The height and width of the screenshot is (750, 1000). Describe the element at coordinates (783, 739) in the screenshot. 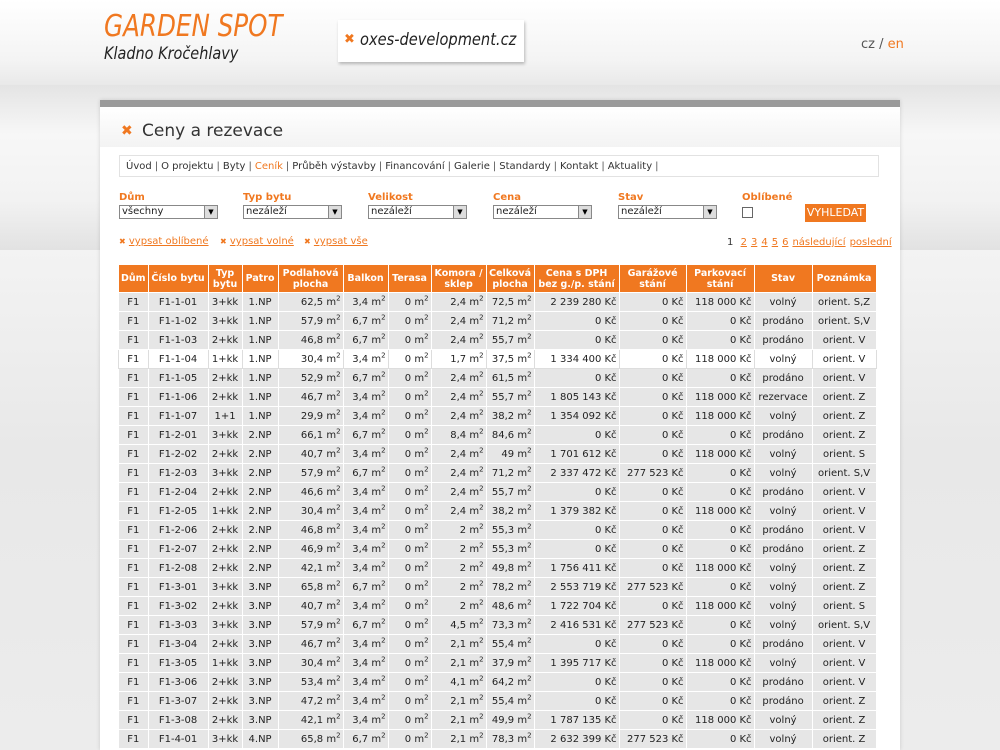

I see `table-cell: volný` at that location.